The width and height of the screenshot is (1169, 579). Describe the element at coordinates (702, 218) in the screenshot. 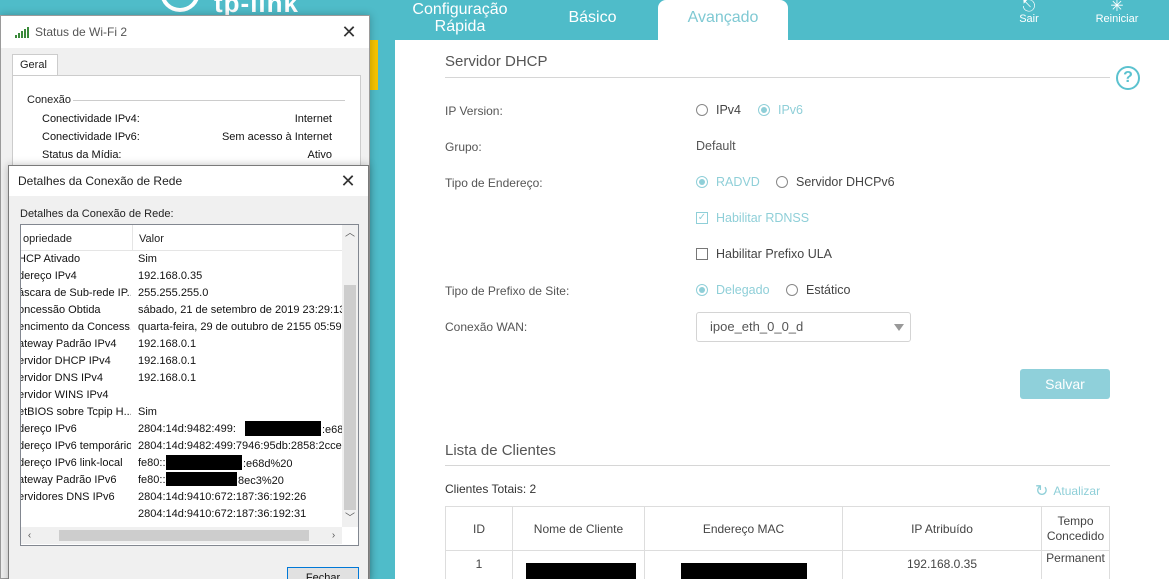

I see `checkmark-icon: ✓` at that location.